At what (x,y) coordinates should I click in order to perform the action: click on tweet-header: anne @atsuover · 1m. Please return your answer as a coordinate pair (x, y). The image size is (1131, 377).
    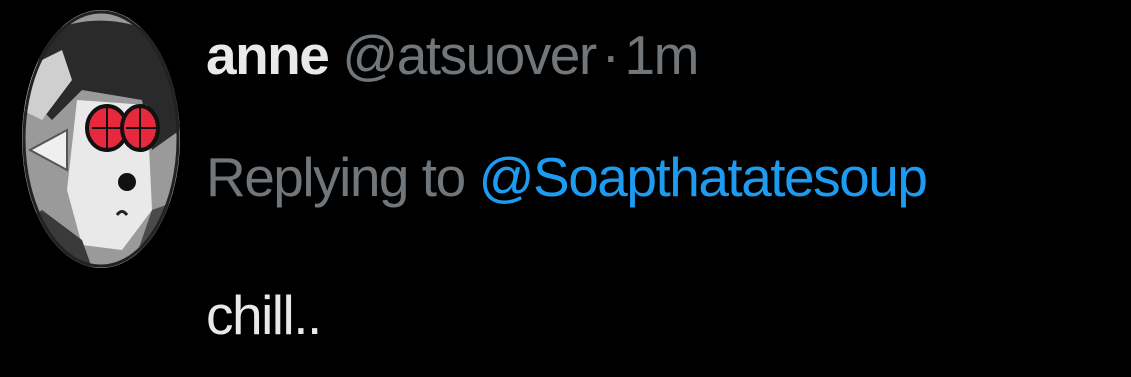
    Looking at the image, I should click on (453, 55).